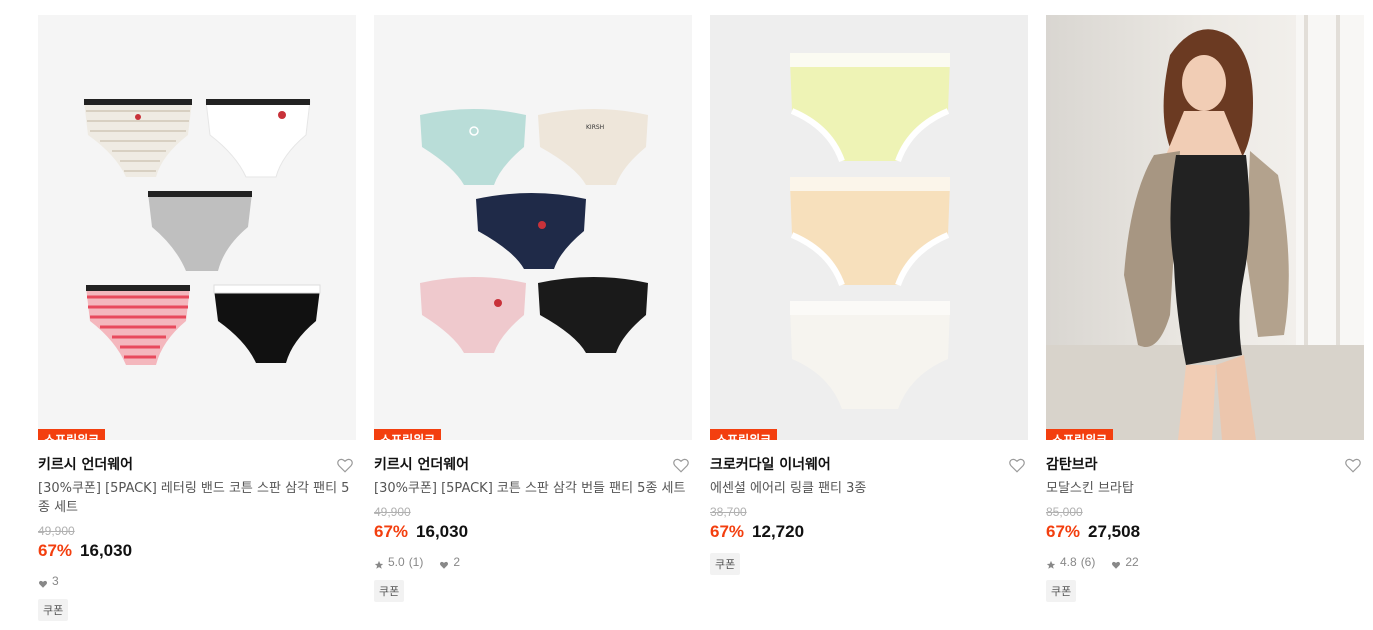 Image resolution: width=1373 pixels, height=630 pixels. What do you see at coordinates (533, 562) in the screenshot?
I see `product-meta: 5.0 (1) 2` at bounding box center [533, 562].